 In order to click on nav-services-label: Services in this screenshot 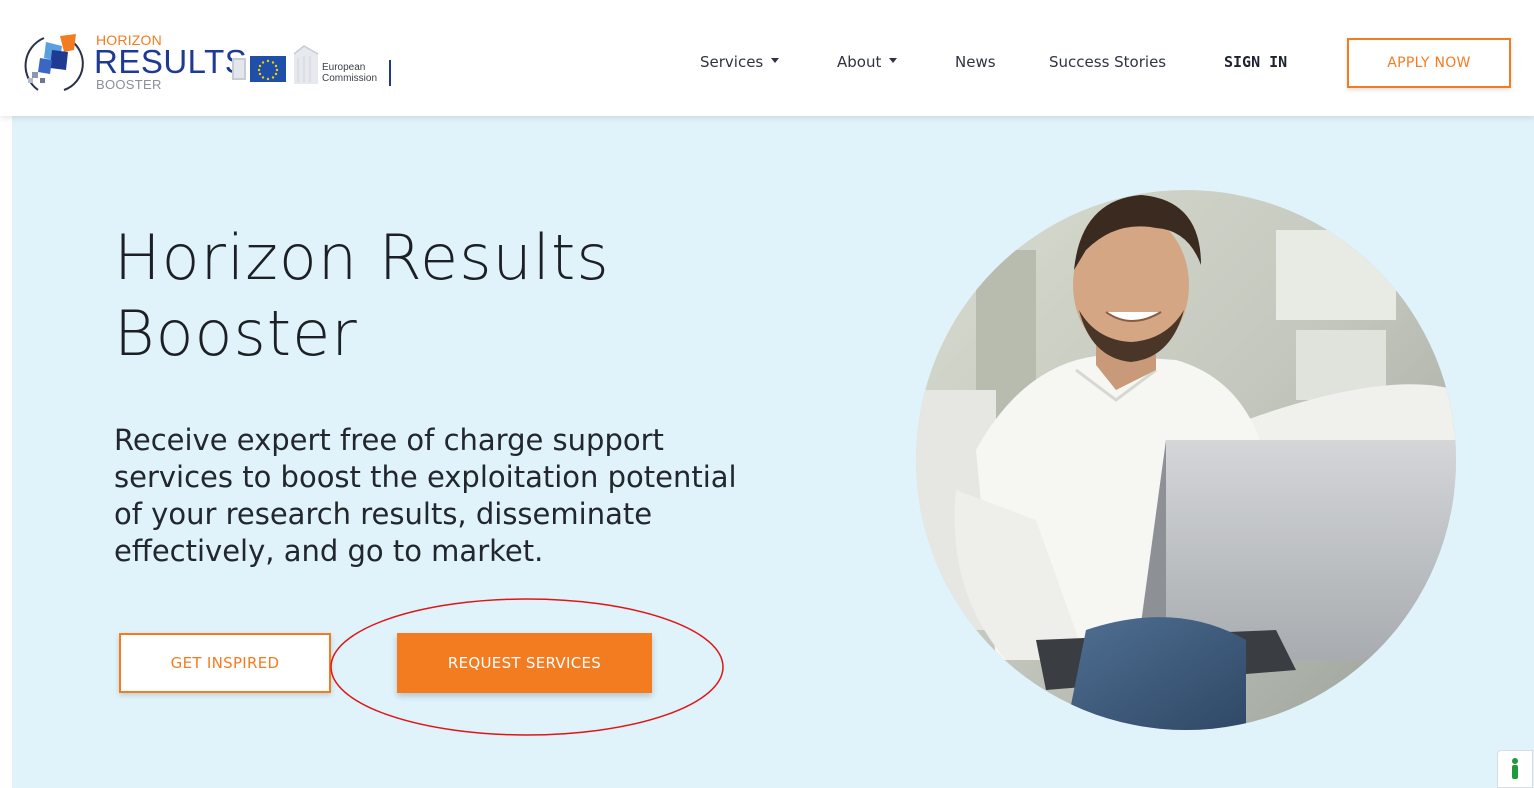, I will do `click(732, 62)`.